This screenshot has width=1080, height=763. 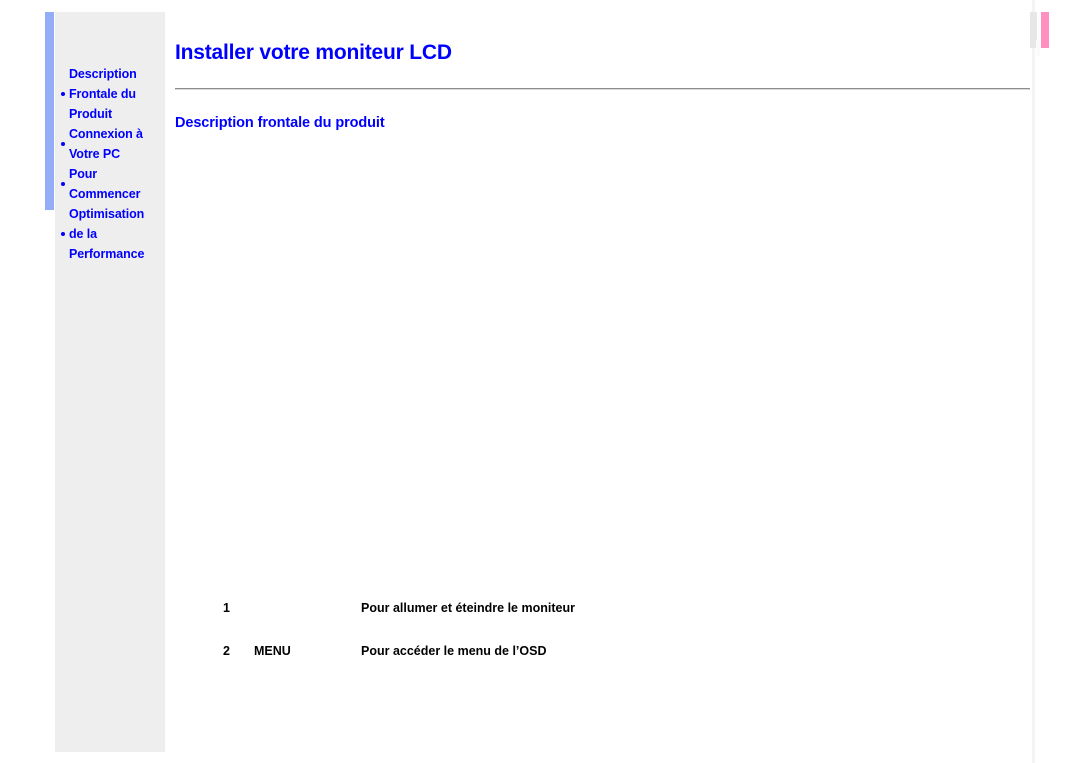 What do you see at coordinates (454, 651) in the screenshot?
I see `legend-description: Pour accéder le menu de l’OSD` at bounding box center [454, 651].